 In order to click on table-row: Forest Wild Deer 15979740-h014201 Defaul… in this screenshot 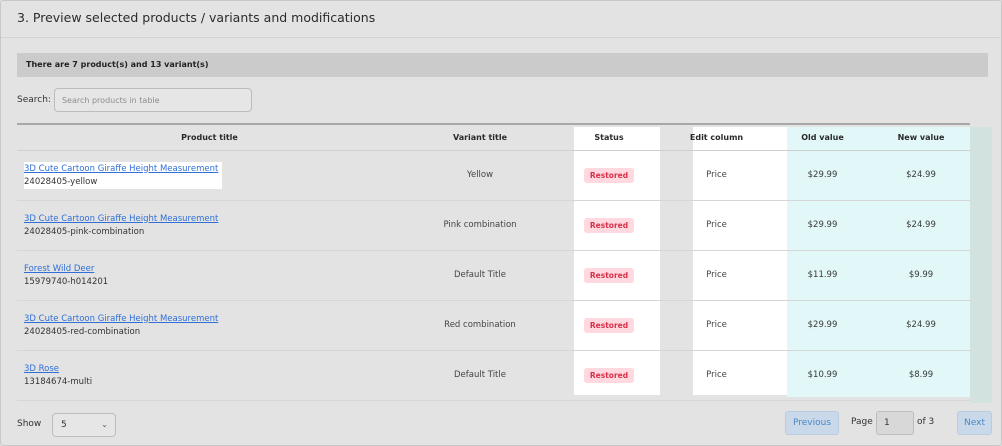, I will do `click(493, 275)`.